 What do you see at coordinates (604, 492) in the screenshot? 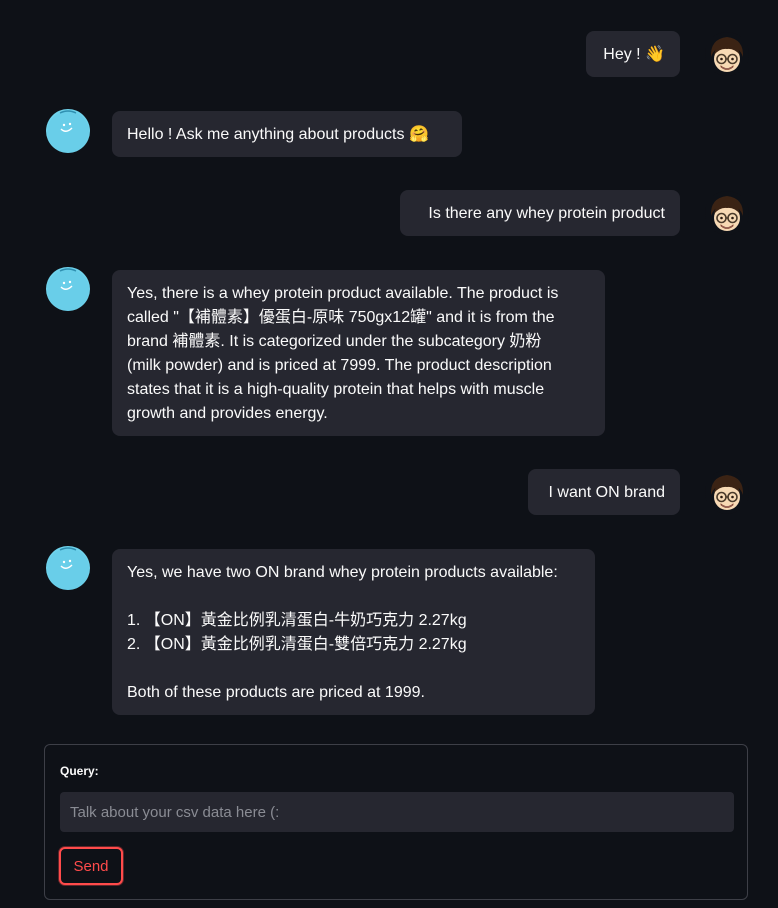
I see `user-message: I want ON brand` at bounding box center [604, 492].